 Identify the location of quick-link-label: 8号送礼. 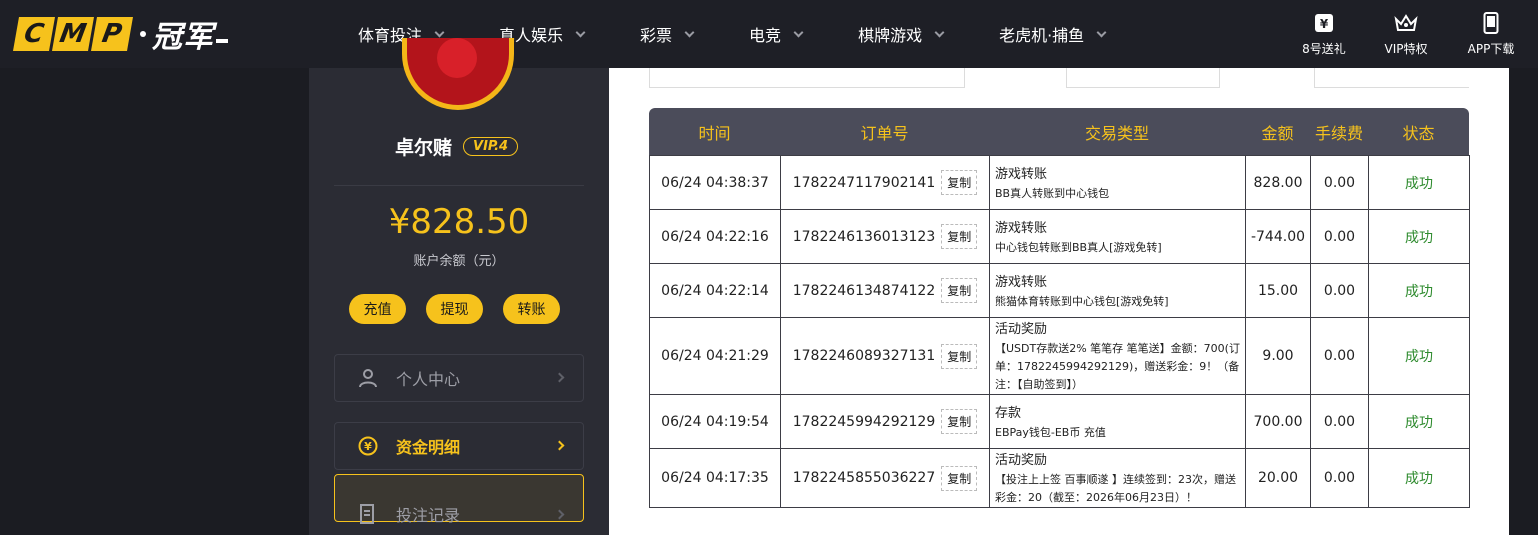
(1324, 49).